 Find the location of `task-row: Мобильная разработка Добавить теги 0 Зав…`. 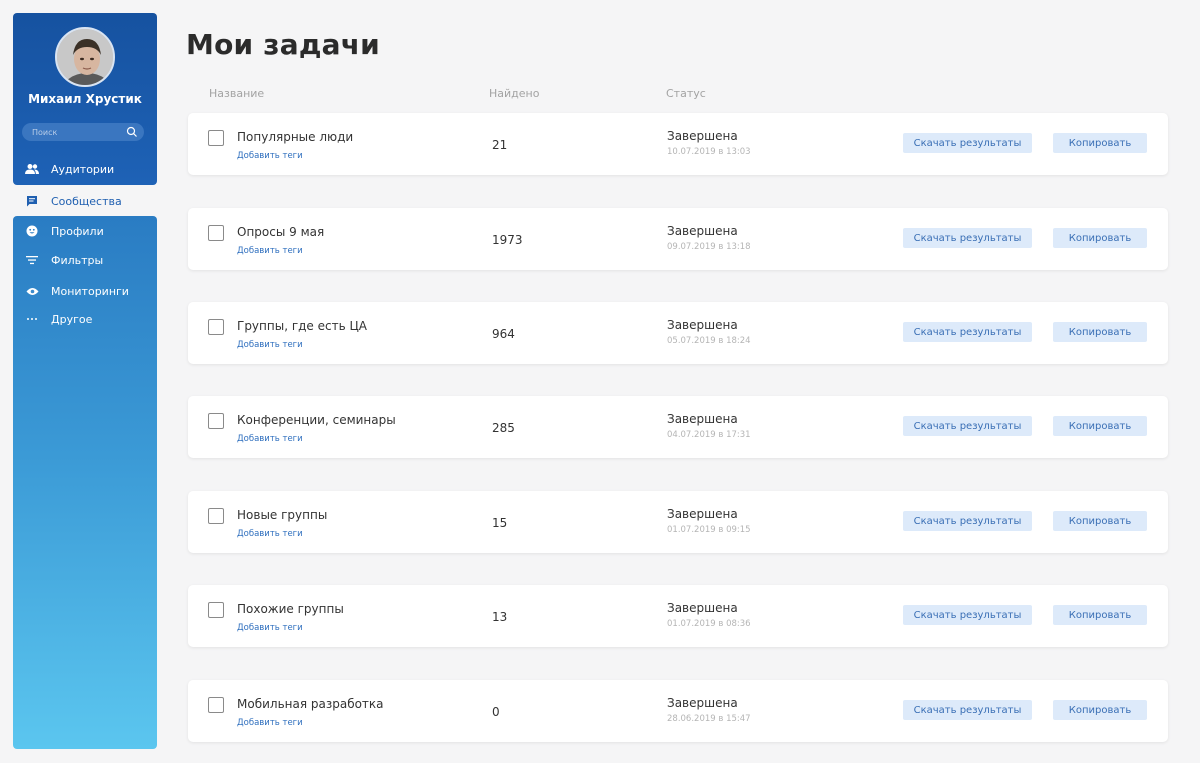

task-row: Мобильная разработка Добавить теги 0 Зав… is located at coordinates (678, 711).